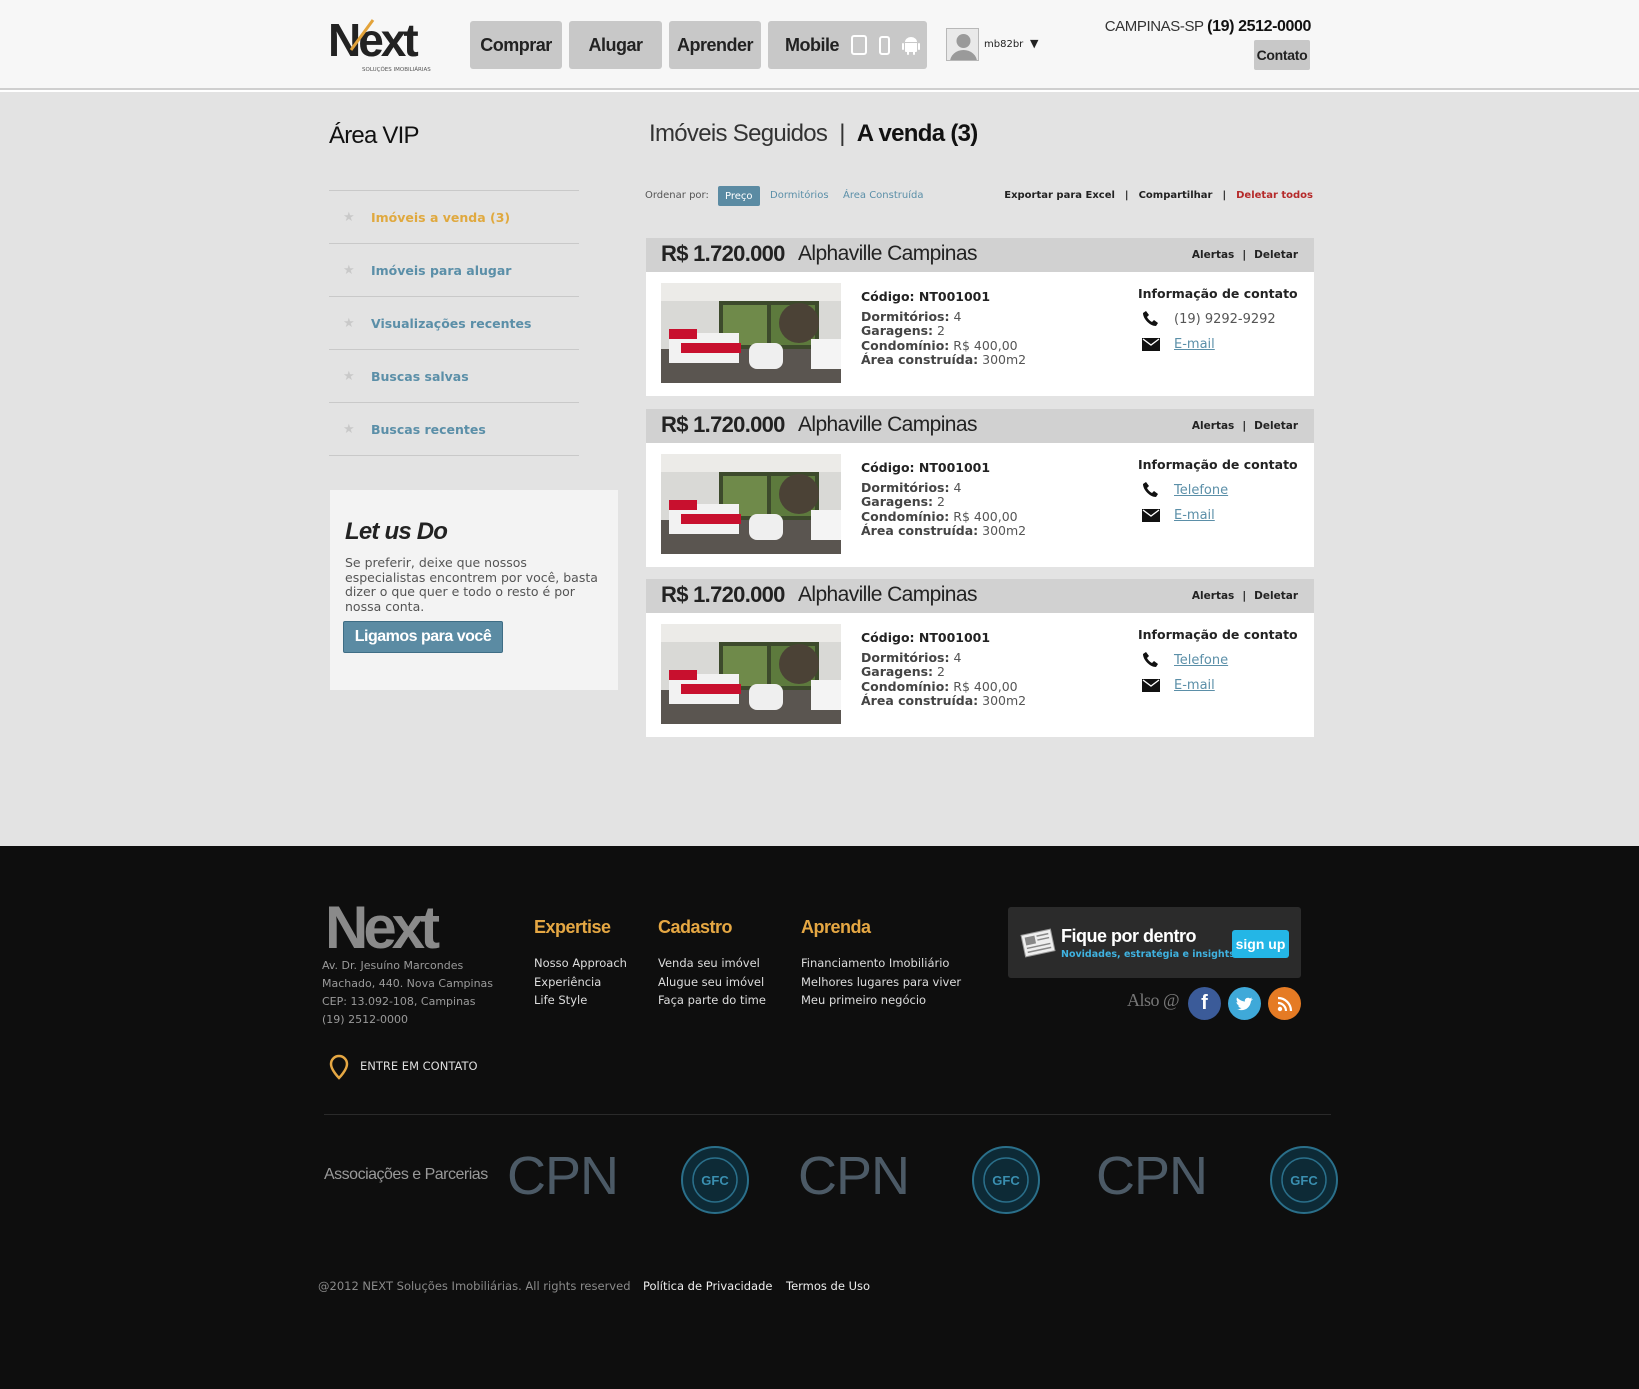 The image size is (1639, 1389). Describe the element at coordinates (881, 963) in the screenshot. I see `footer-link: Financiamento Imobiliário` at that location.